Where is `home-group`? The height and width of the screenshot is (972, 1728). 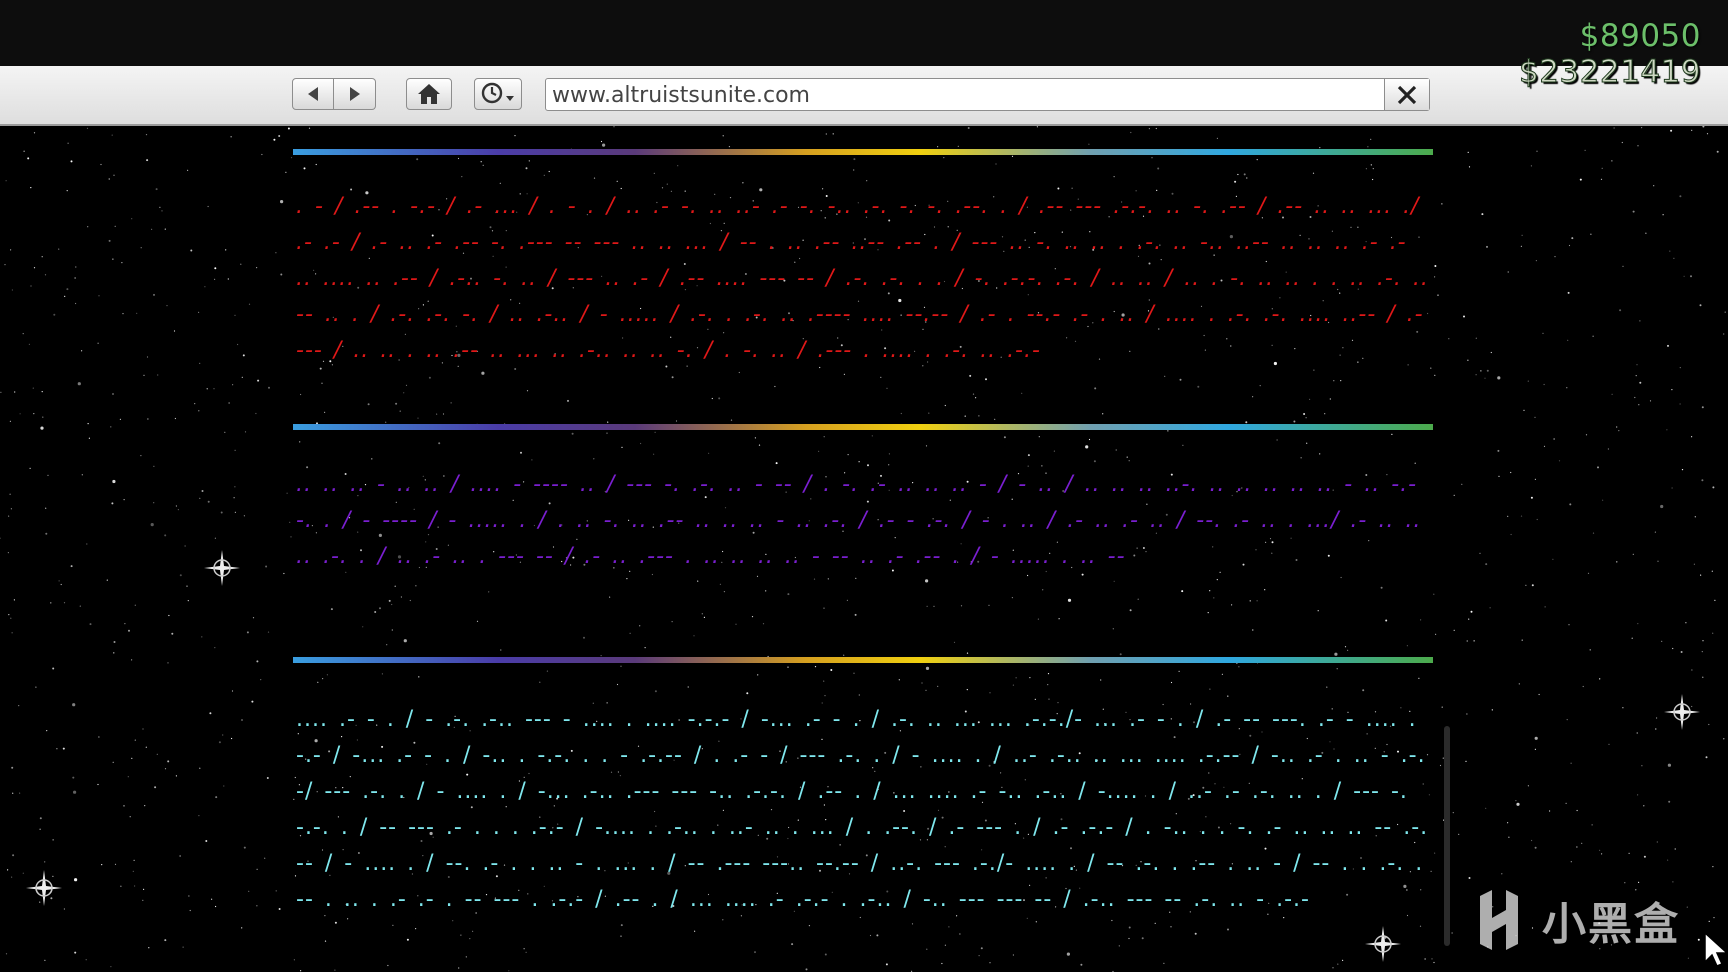 home-group is located at coordinates (429, 95).